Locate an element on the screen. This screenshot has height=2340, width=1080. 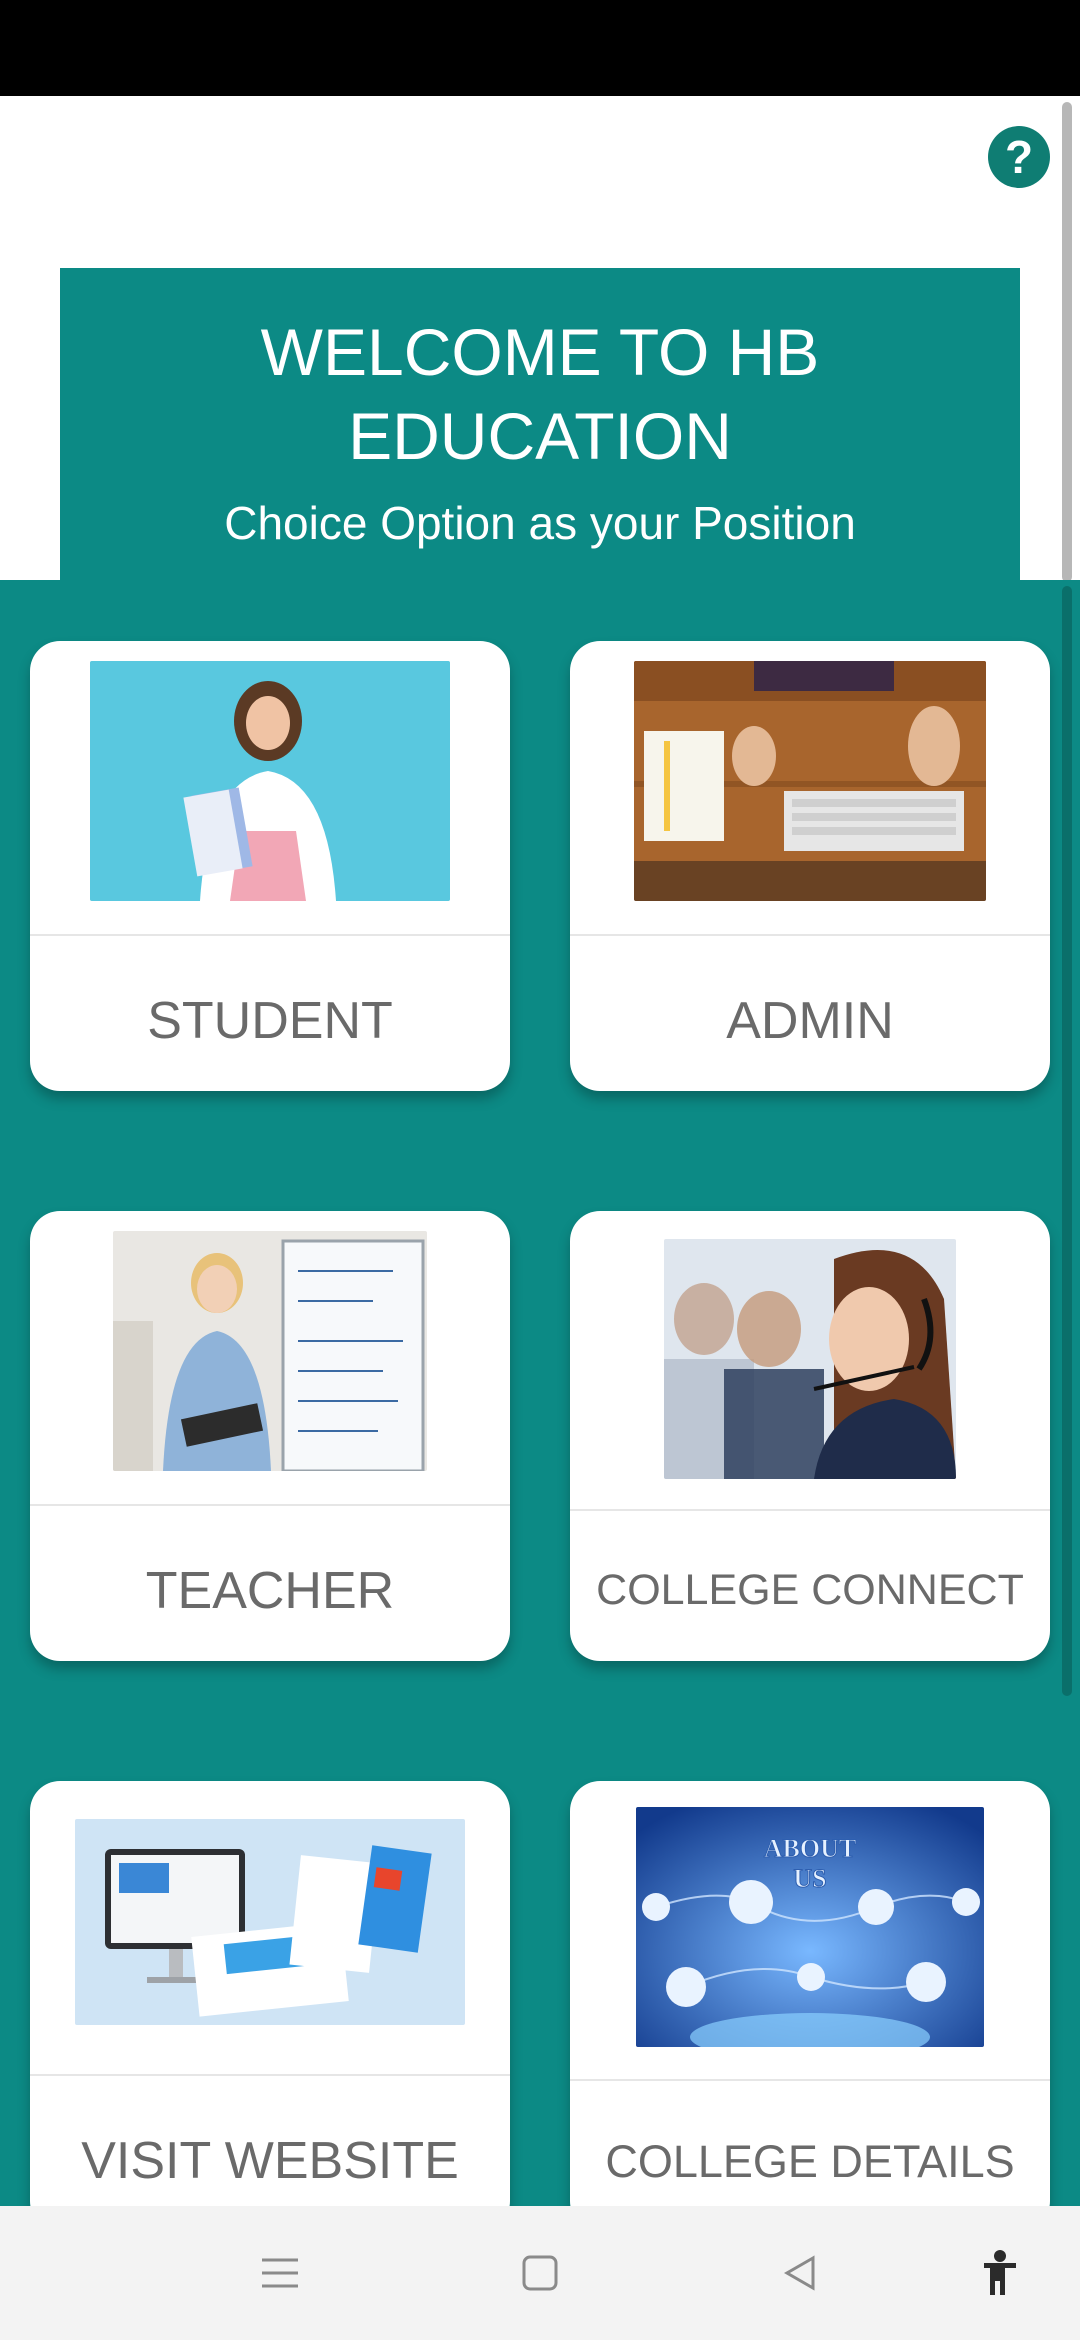
scrollbar-track is located at coordinates (1067, 1141).